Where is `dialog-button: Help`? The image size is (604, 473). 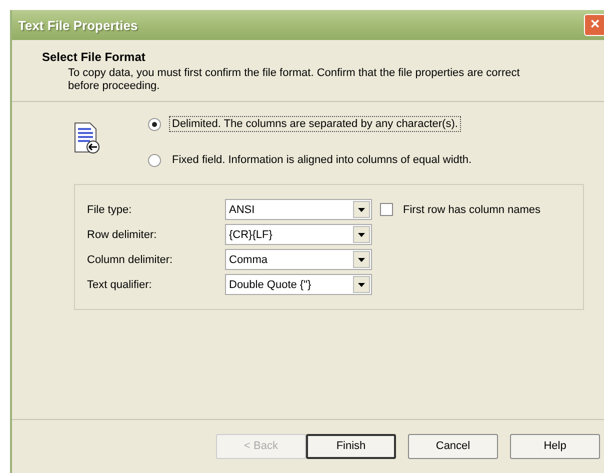 dialog-button: Help is located at coordinates (555, 446).